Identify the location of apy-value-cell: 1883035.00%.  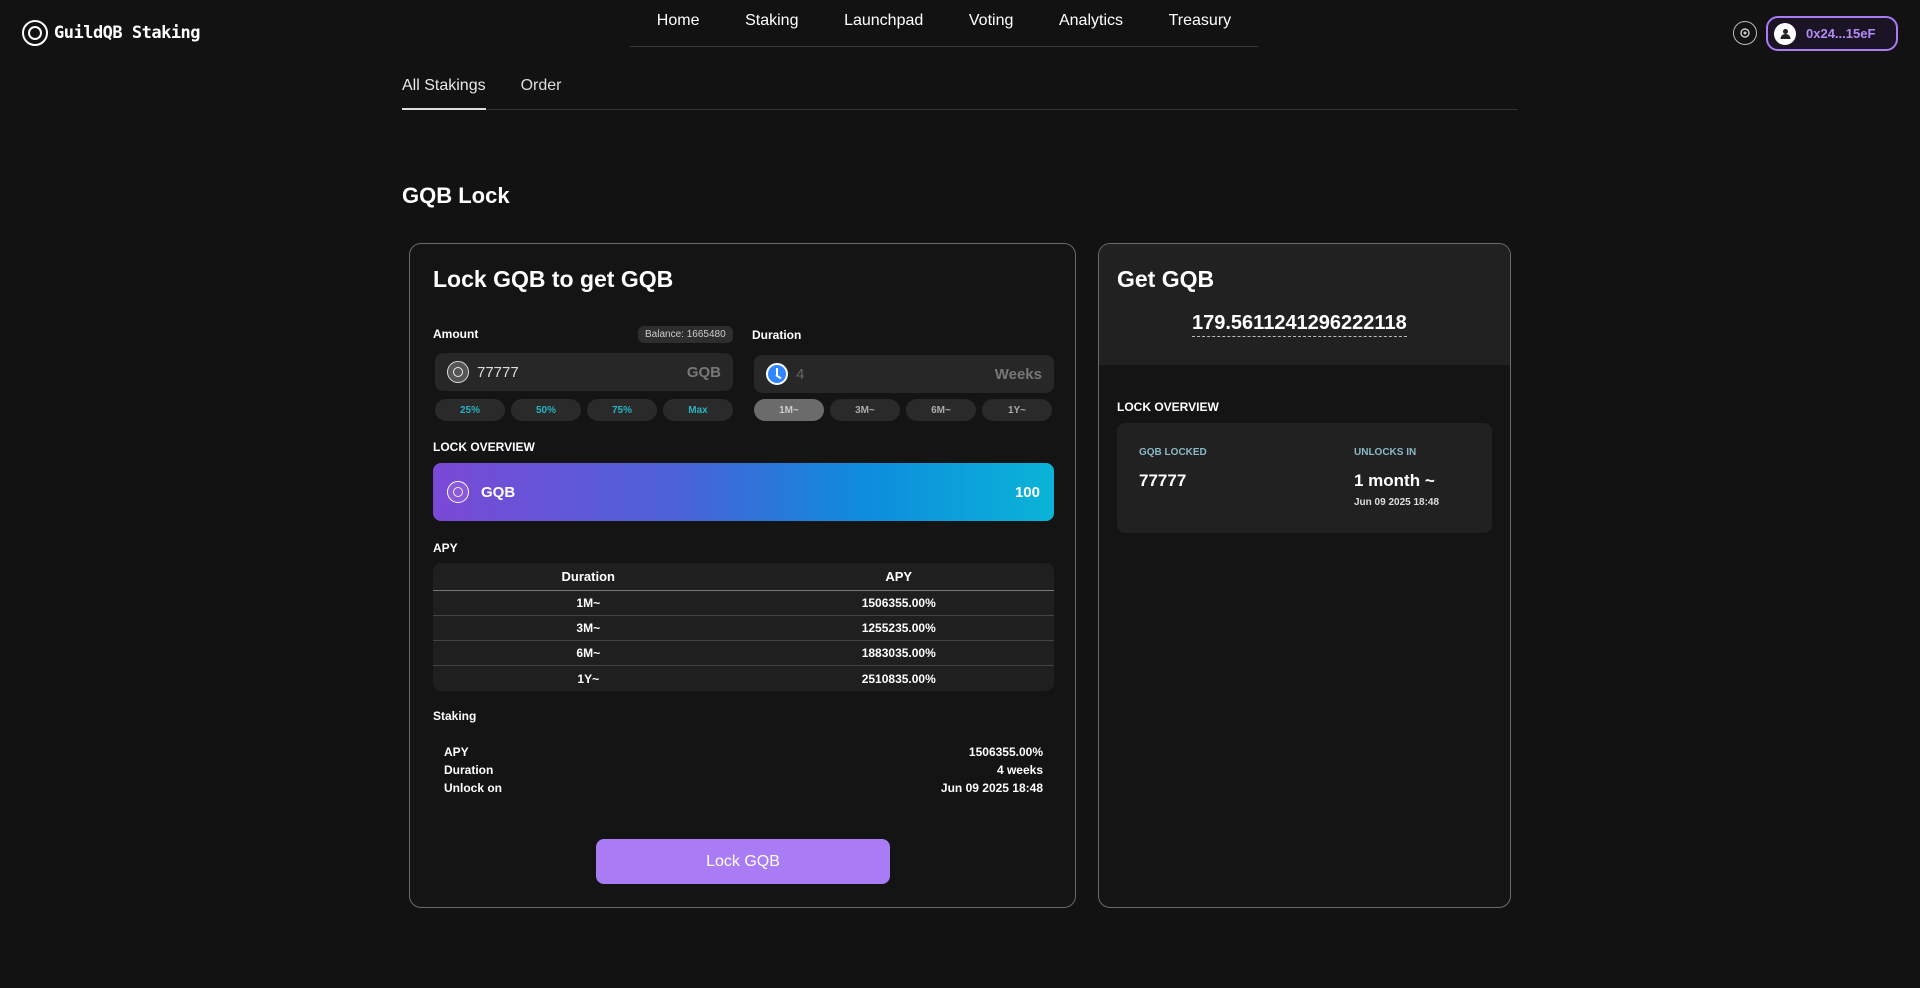
(898, 653).